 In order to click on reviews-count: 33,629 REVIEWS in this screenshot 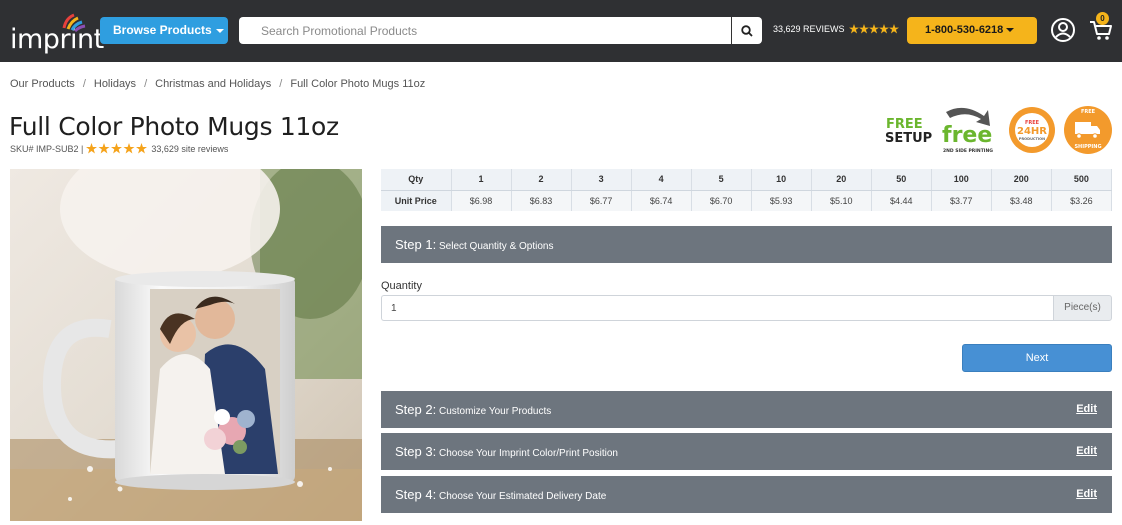, I will do `click(809, 29)`.